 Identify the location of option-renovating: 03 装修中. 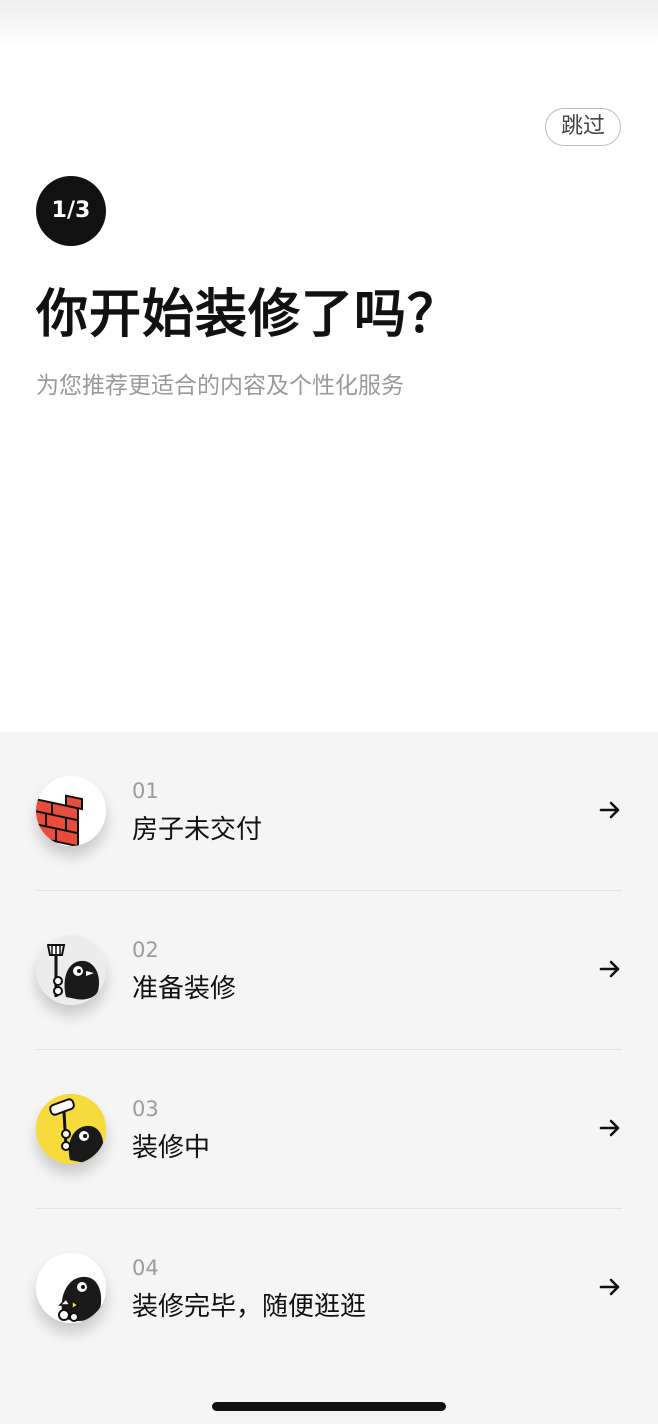
(329, 1129).